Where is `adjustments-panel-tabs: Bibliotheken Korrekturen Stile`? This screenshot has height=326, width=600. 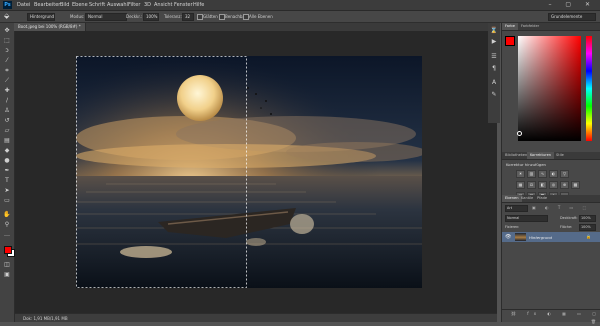
adjustments-panel-tabs: Bibliotheken Korrekturen Stile is located at coordinates (551, 156).